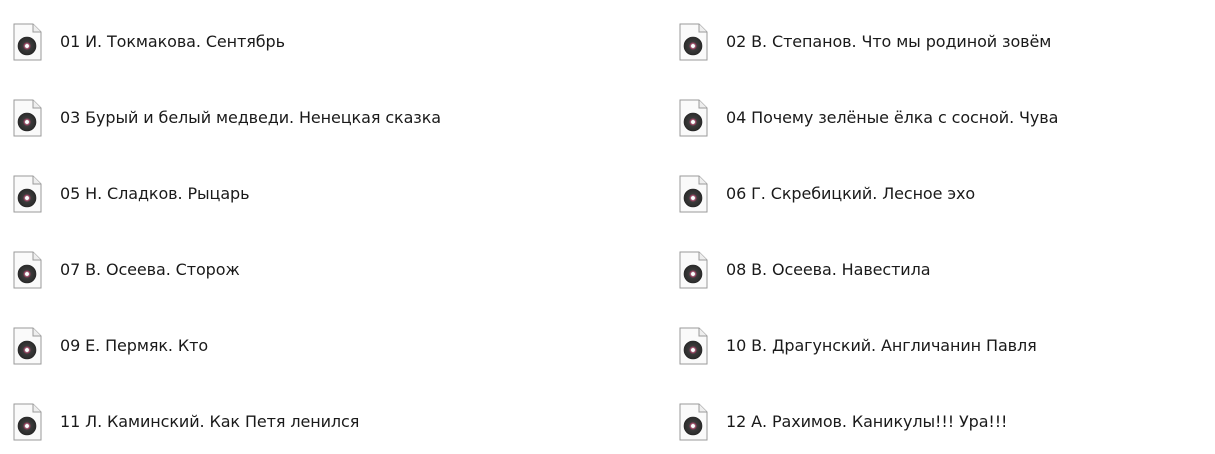 The height and width of the screenshot is (454, 1215). Describe the element at coordinates (210, 421) in the screenshot. I see `file-name: 11 Л. Каминский. Как Петя ленился` at that location.